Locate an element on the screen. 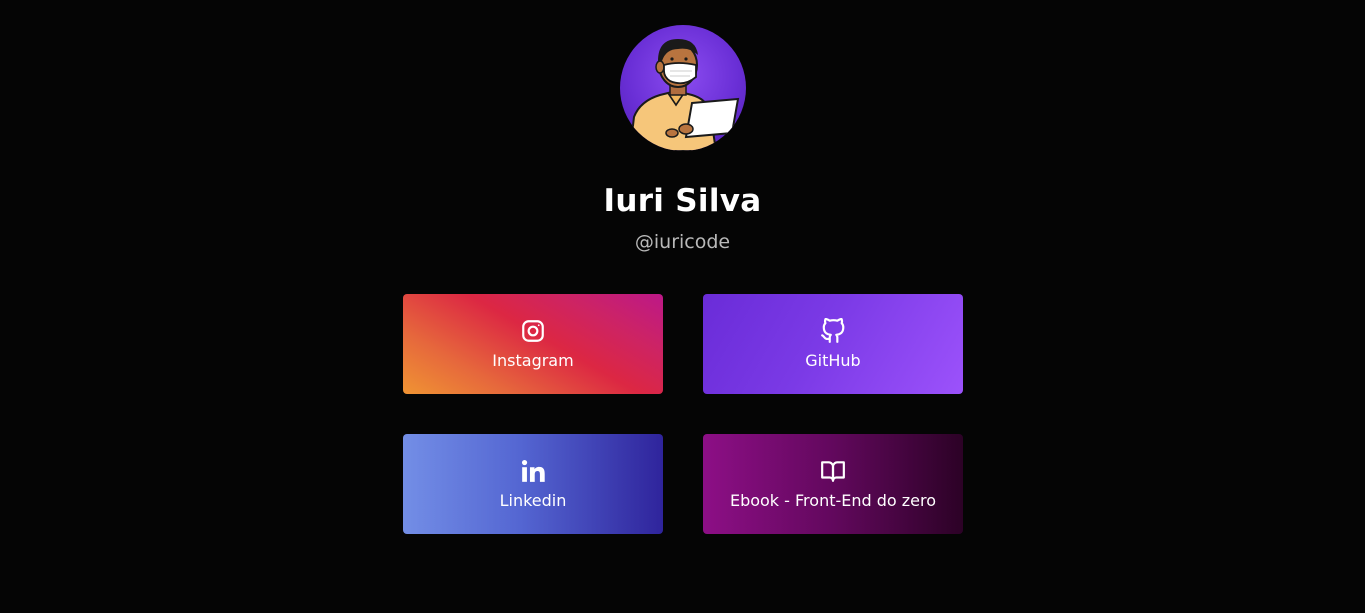 The height and width of the screenshot is (613, 1365). link-card-label: Instagram is located at coordinates (533, 360).